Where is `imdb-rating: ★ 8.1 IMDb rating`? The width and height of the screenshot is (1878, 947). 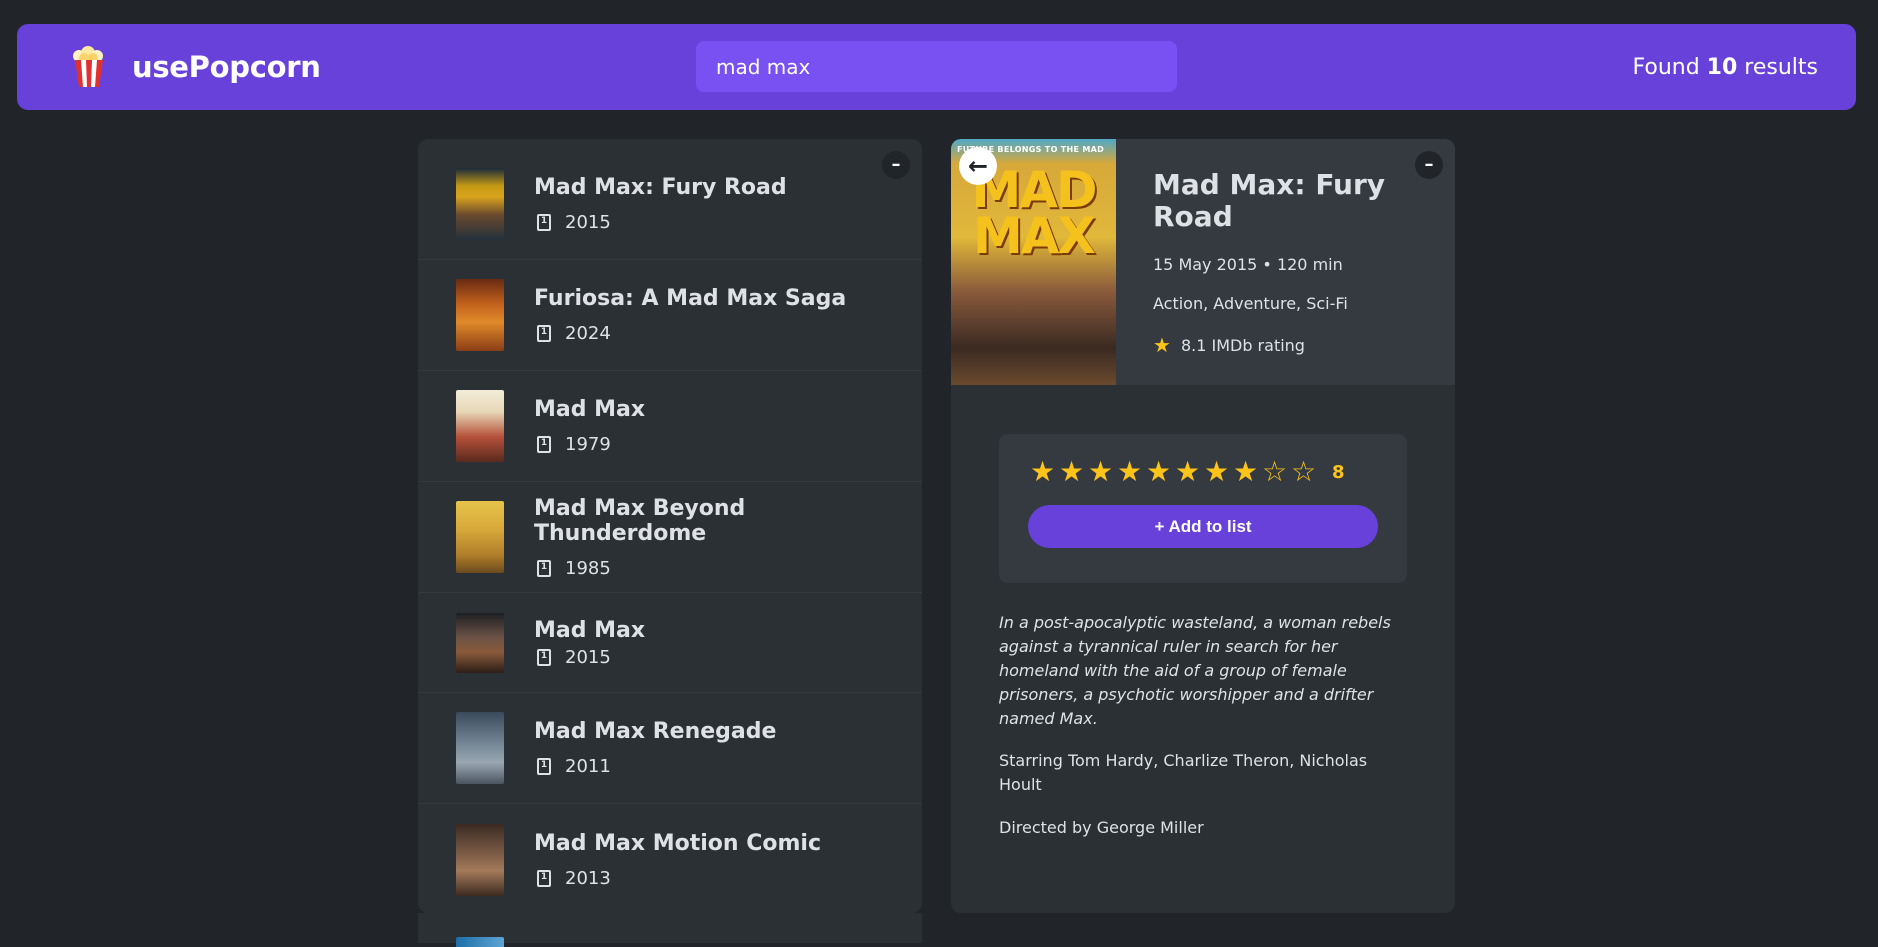
imdb-rating: ★ 8.1 IMDb rating is located at coordinates (1284, 345).